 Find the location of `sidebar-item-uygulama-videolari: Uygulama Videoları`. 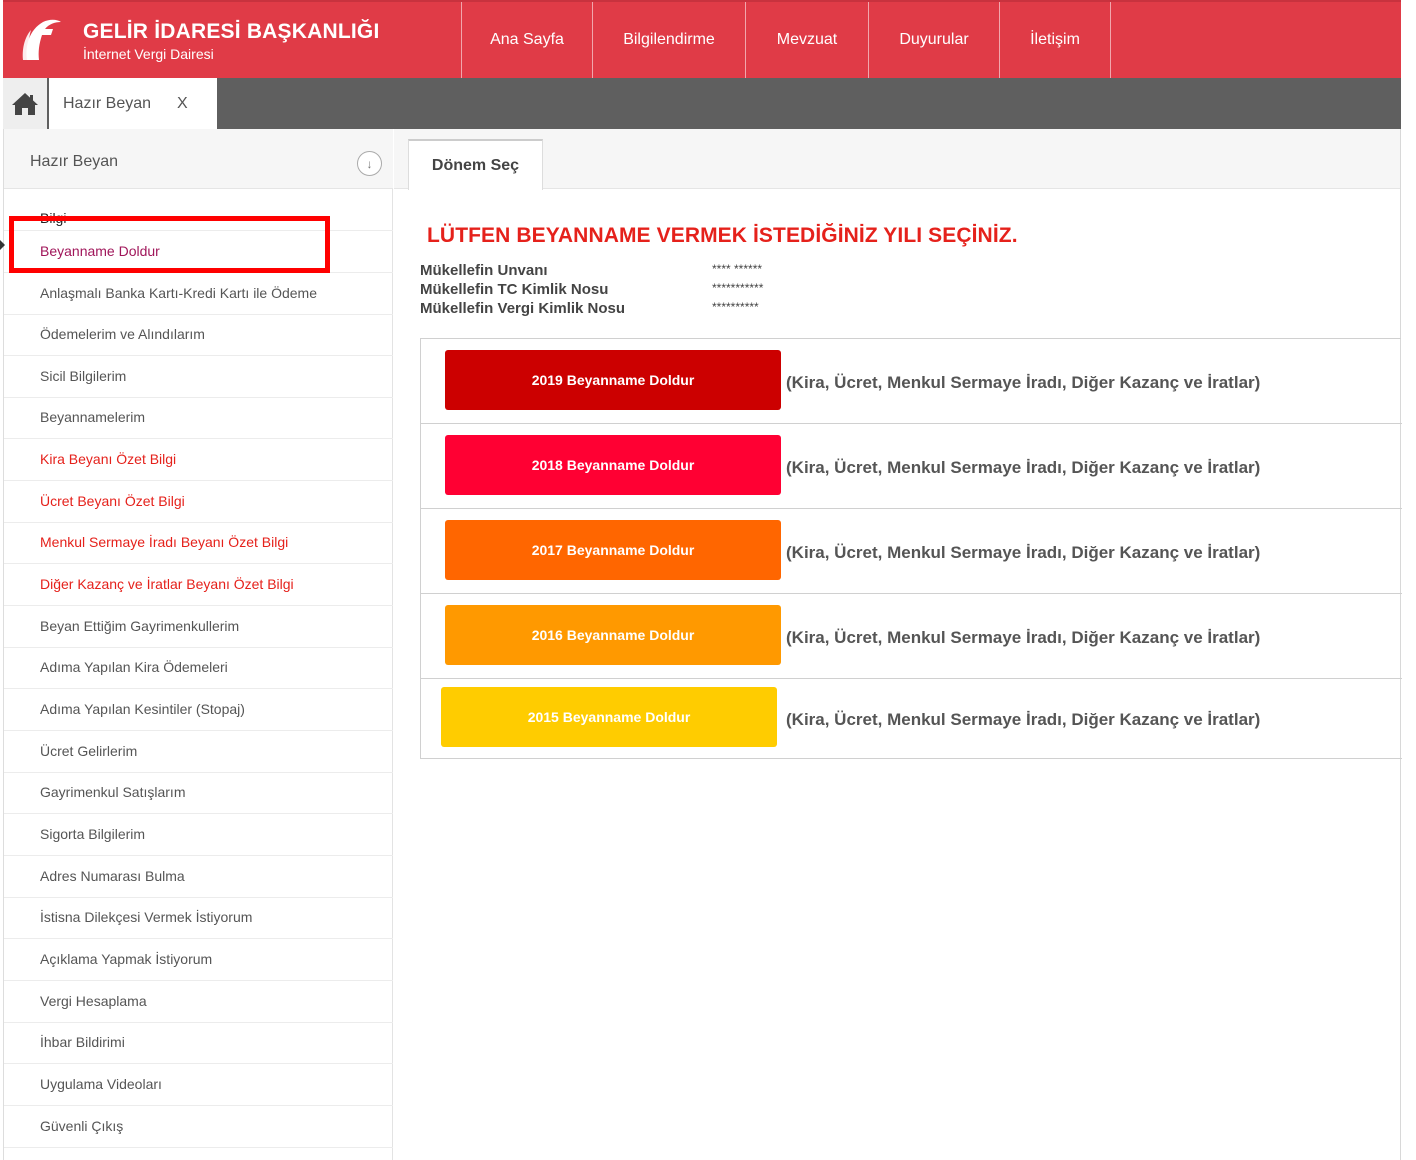

sidebar-item-uygulama-videolari: Uygulama Videoları is located at coordinates (198, 1085).